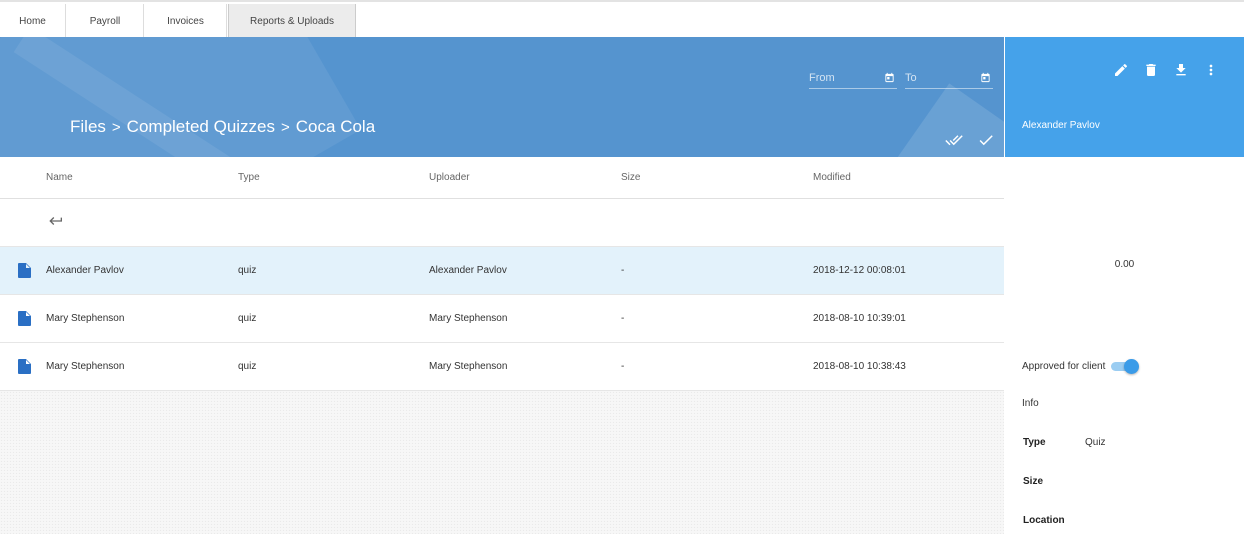 The image size is (1244, 534). I want to click on column-header-modified: Modified, so click(832, 177).